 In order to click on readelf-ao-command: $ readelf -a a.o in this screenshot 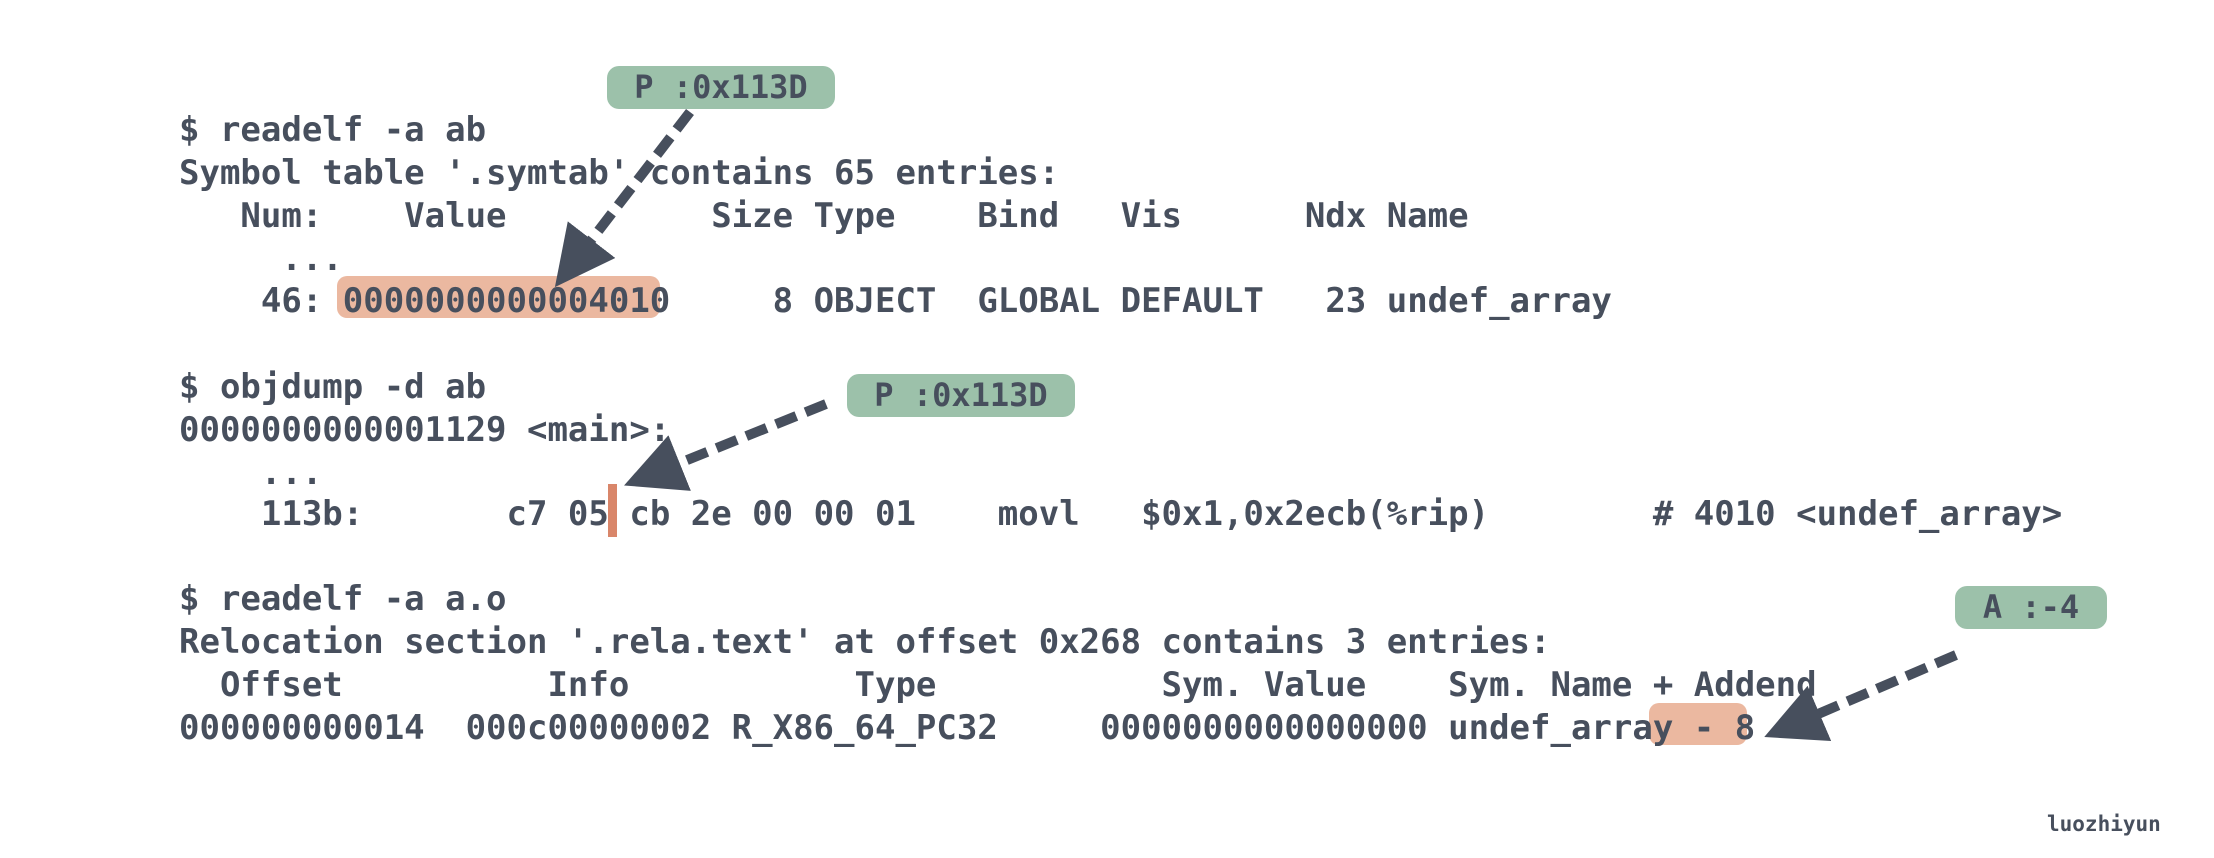, I will do `click(343, 599)`.